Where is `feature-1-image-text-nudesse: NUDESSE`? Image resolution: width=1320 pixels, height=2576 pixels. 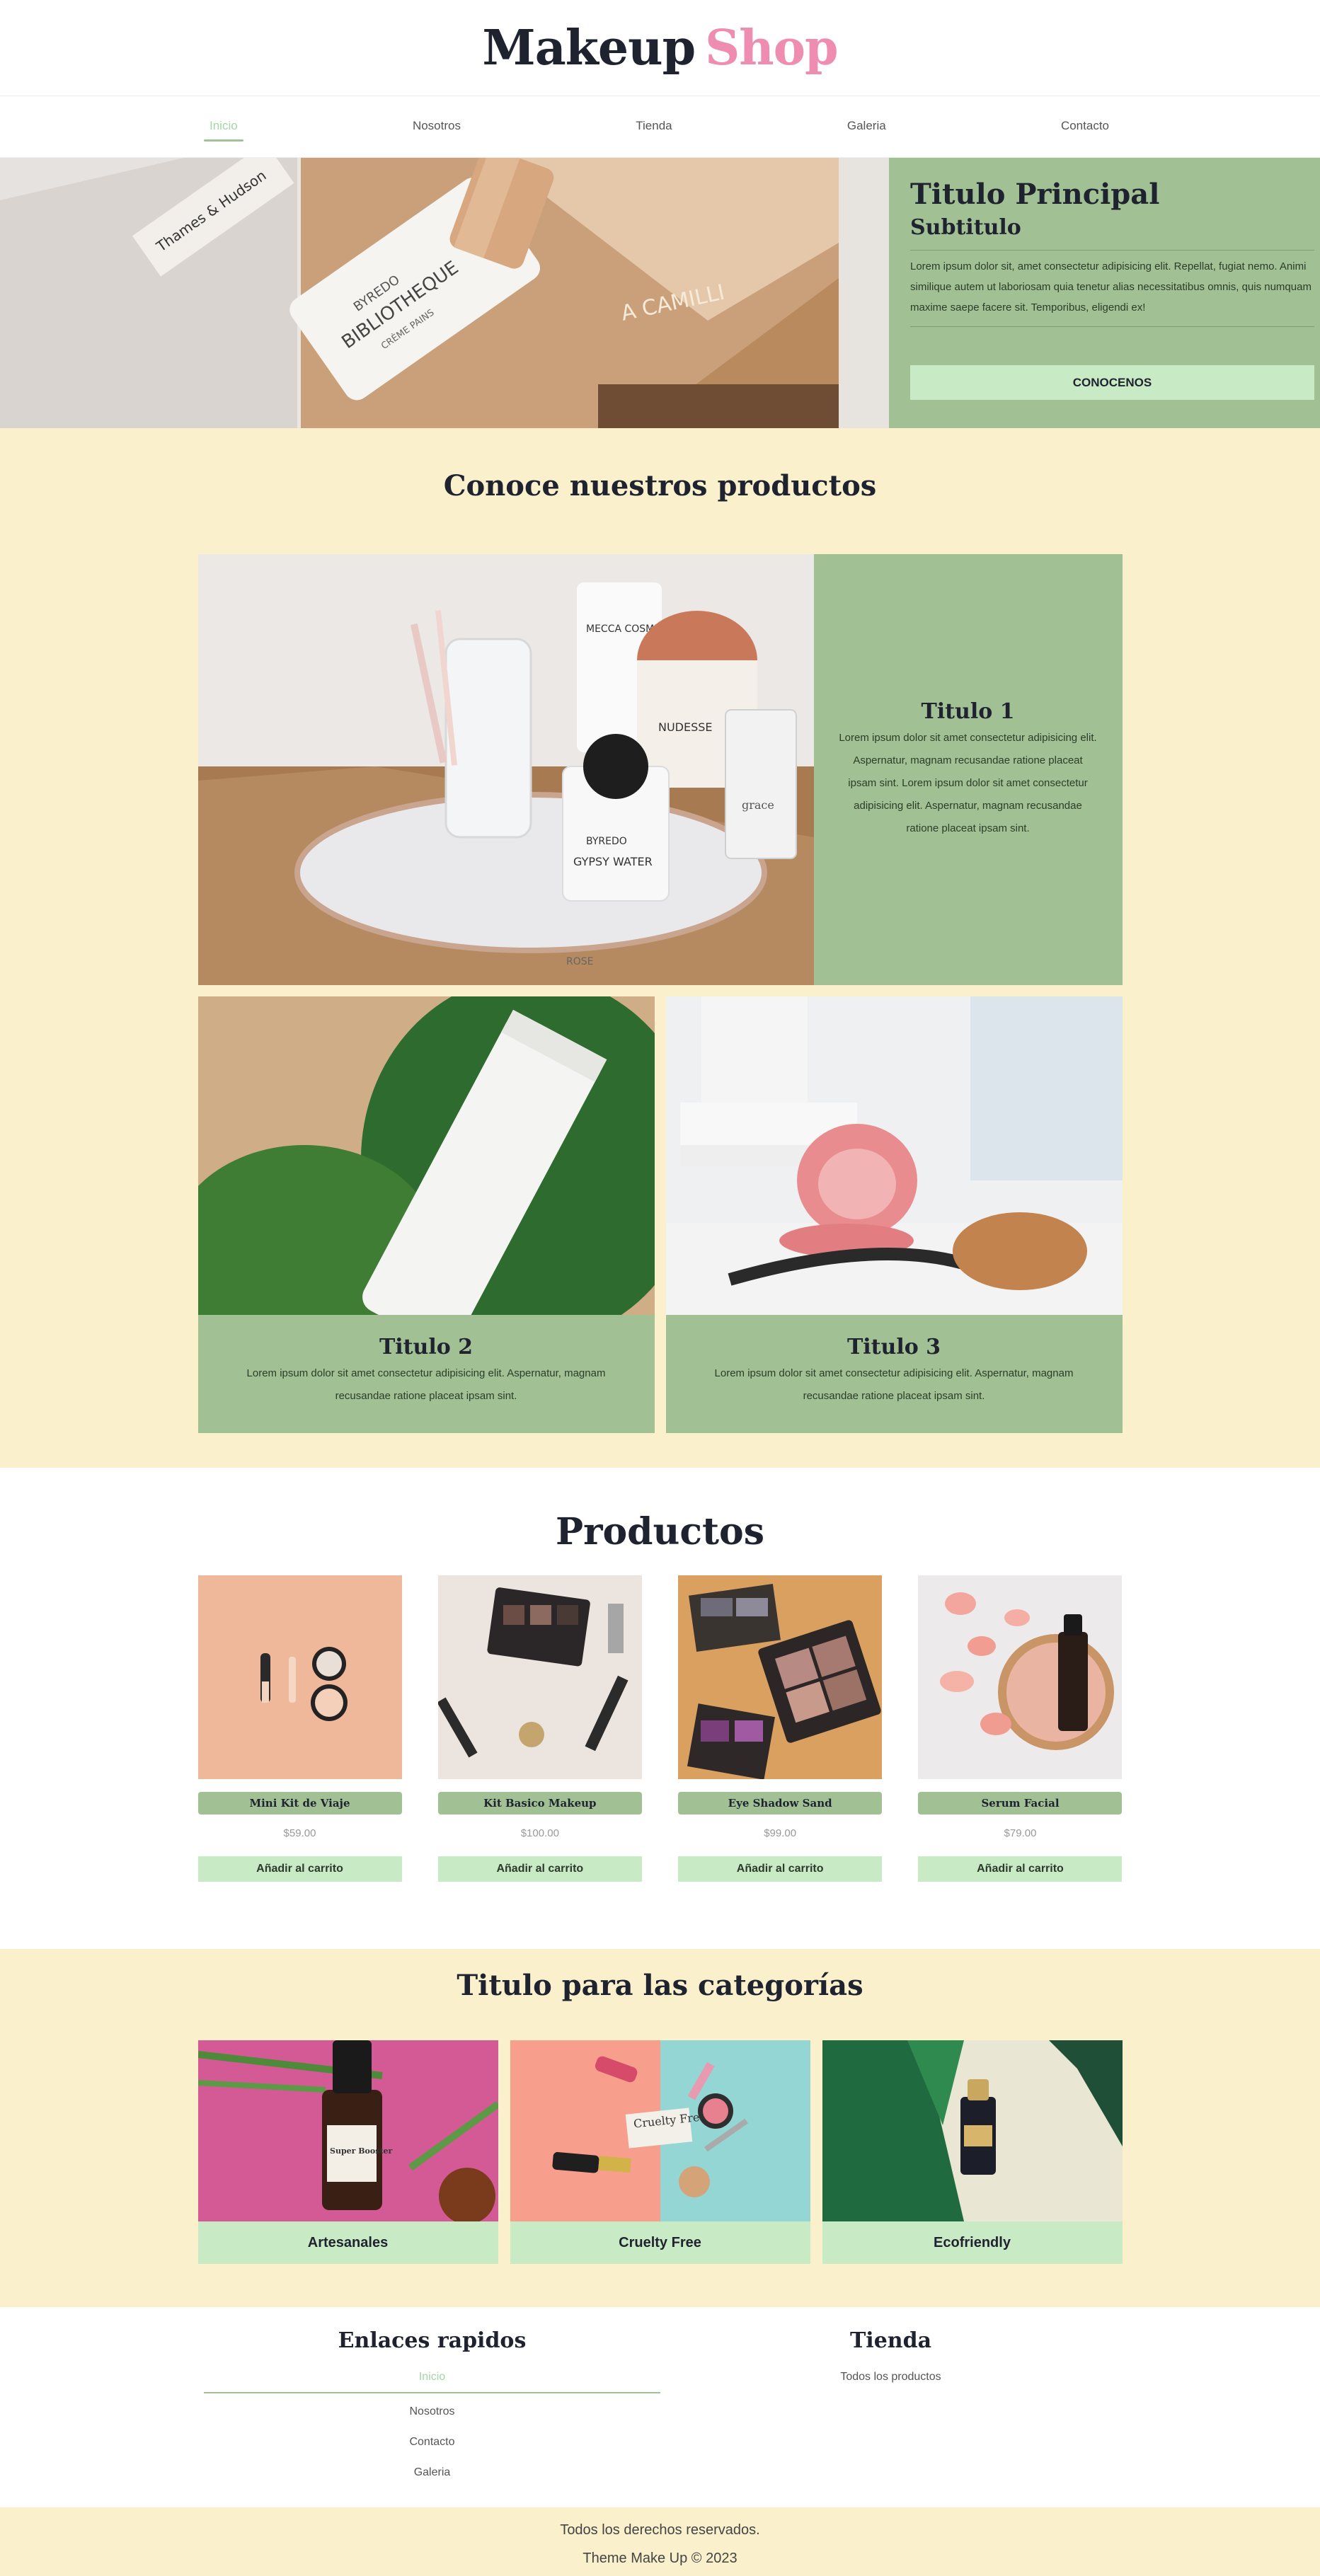
feature-1-image-text-nudesse: NUDESSE is located at coordinates (685, 727).